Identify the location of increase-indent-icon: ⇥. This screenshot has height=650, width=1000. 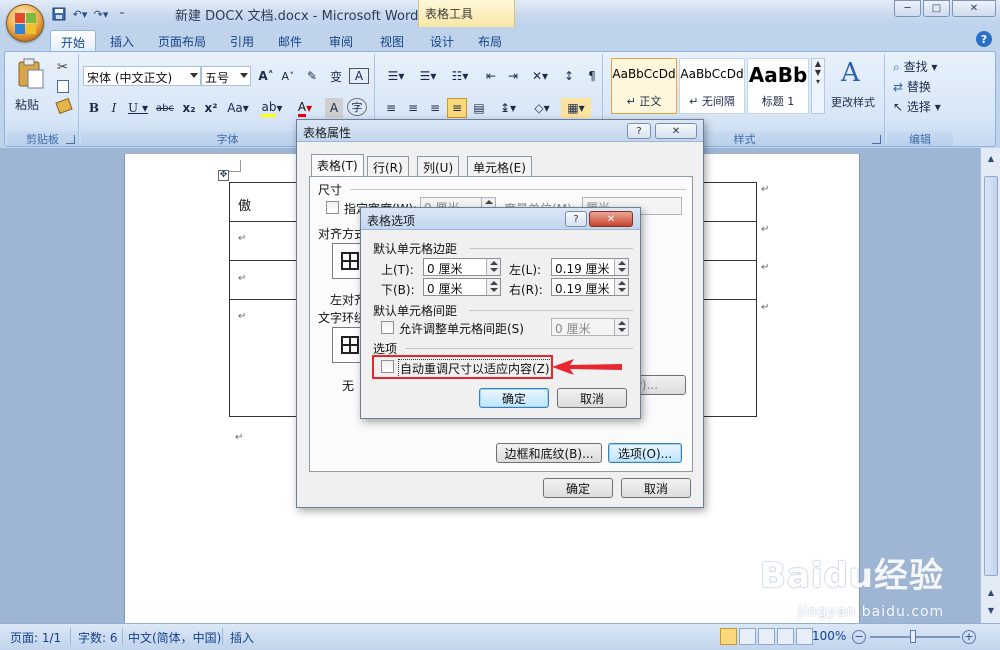
(513, 76).